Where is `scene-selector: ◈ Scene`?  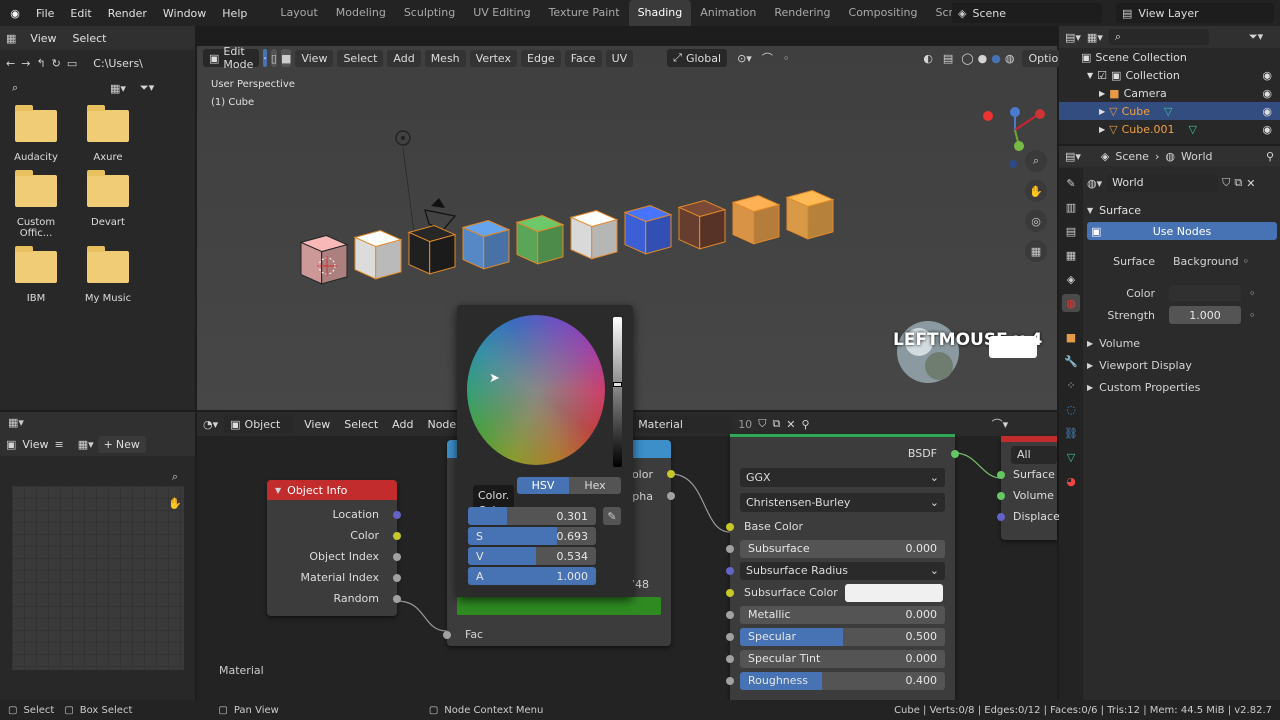 scene-selector: ◈ Scene is located at coordinates (1027, 13).